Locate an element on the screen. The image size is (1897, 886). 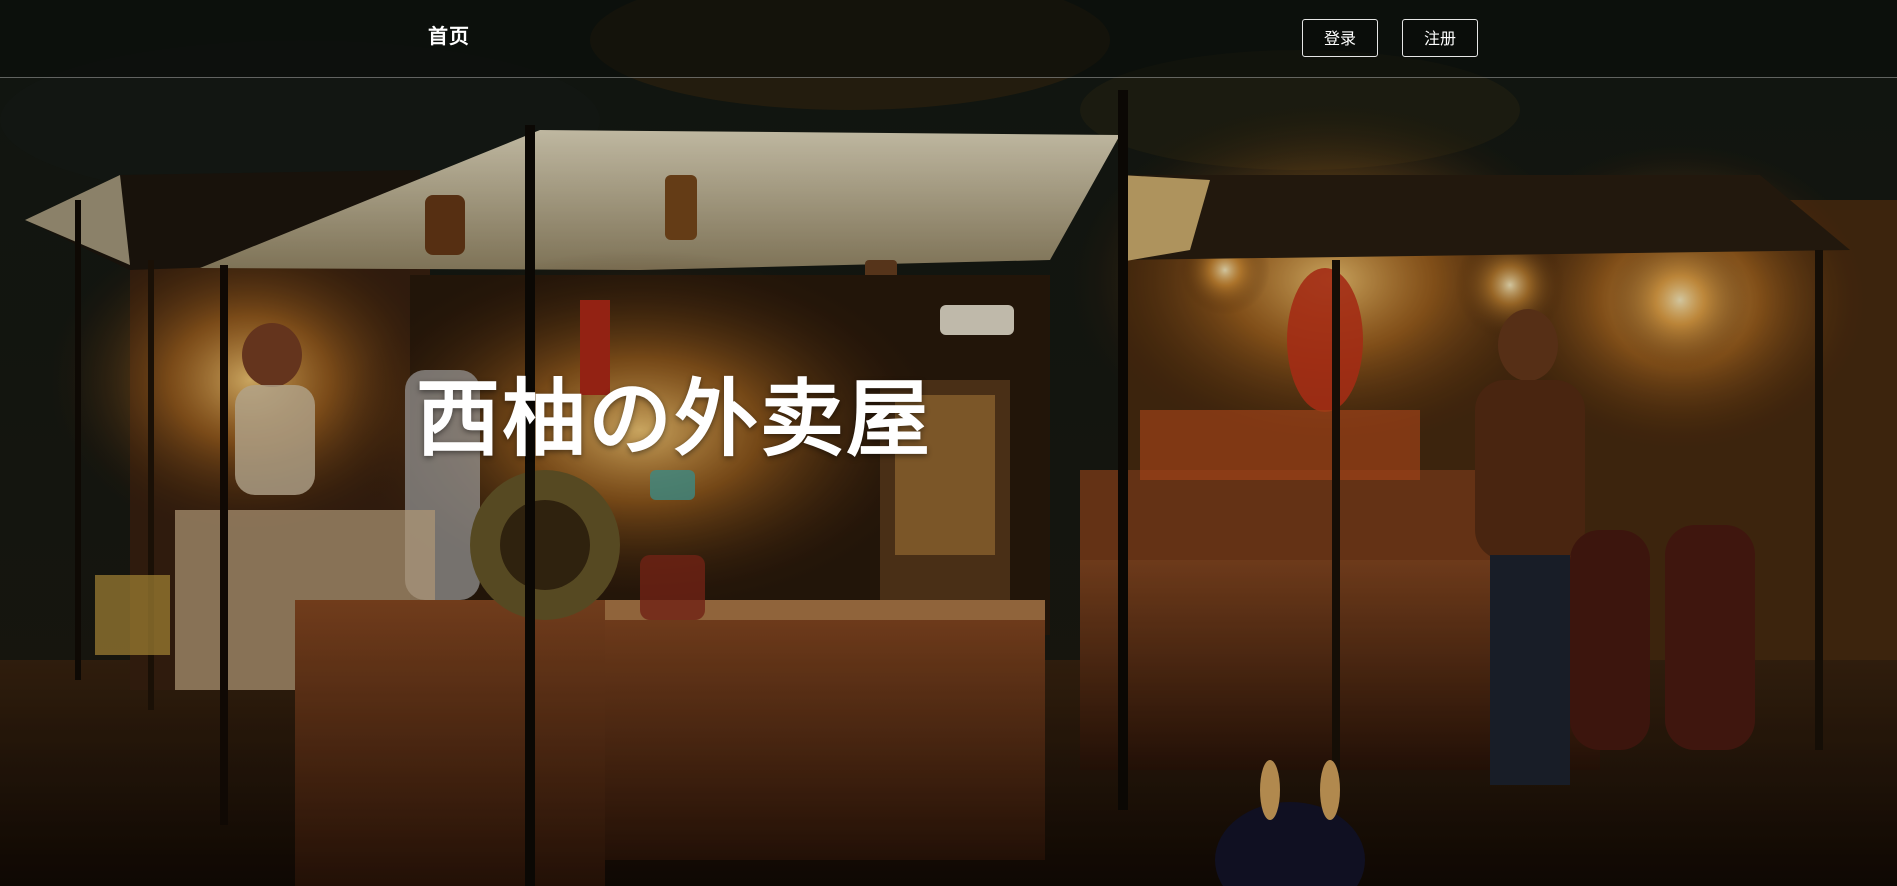
site-title: 西柚の外卖屋 is located at coordinates (674, 419).